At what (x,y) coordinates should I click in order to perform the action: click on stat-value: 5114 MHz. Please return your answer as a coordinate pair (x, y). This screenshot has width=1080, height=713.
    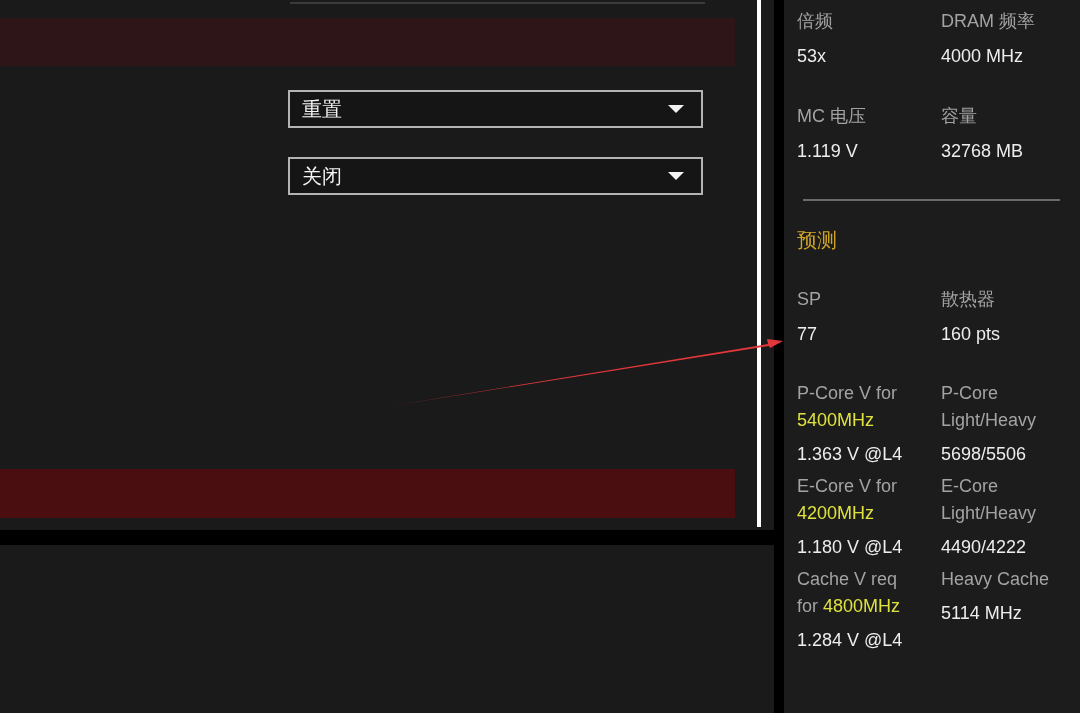
    Looking at the image, I should click on (982, 613).